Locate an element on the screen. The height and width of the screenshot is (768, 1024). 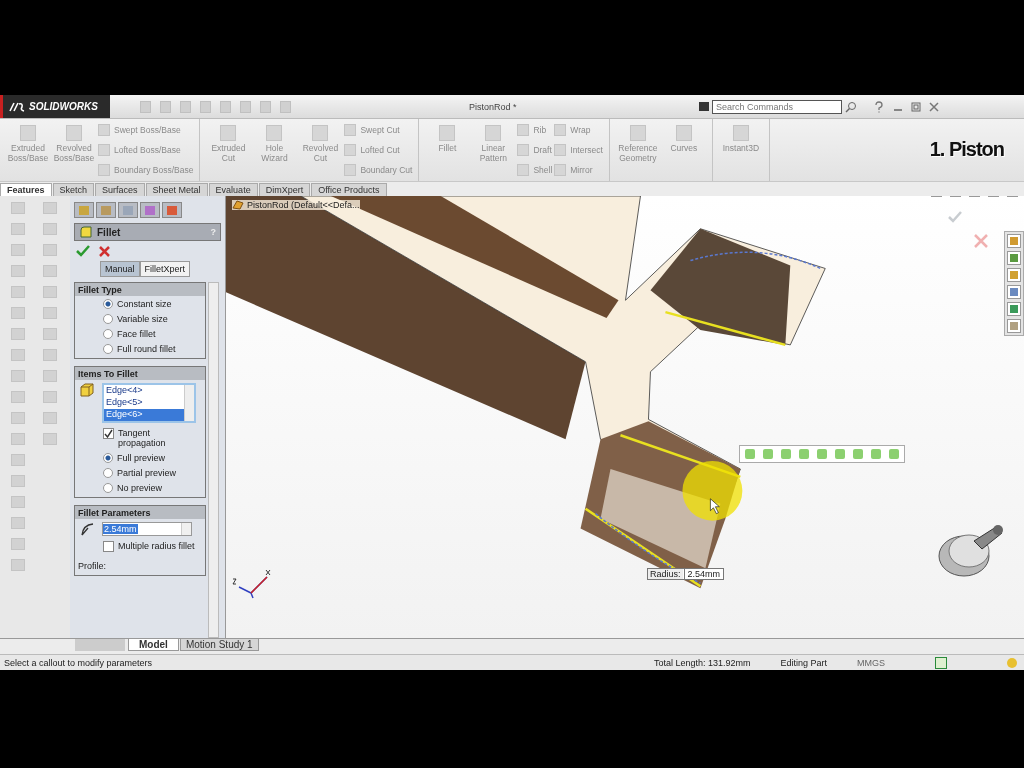
ribbon-button: Lofted Cut is located at coordinates (378, 149).